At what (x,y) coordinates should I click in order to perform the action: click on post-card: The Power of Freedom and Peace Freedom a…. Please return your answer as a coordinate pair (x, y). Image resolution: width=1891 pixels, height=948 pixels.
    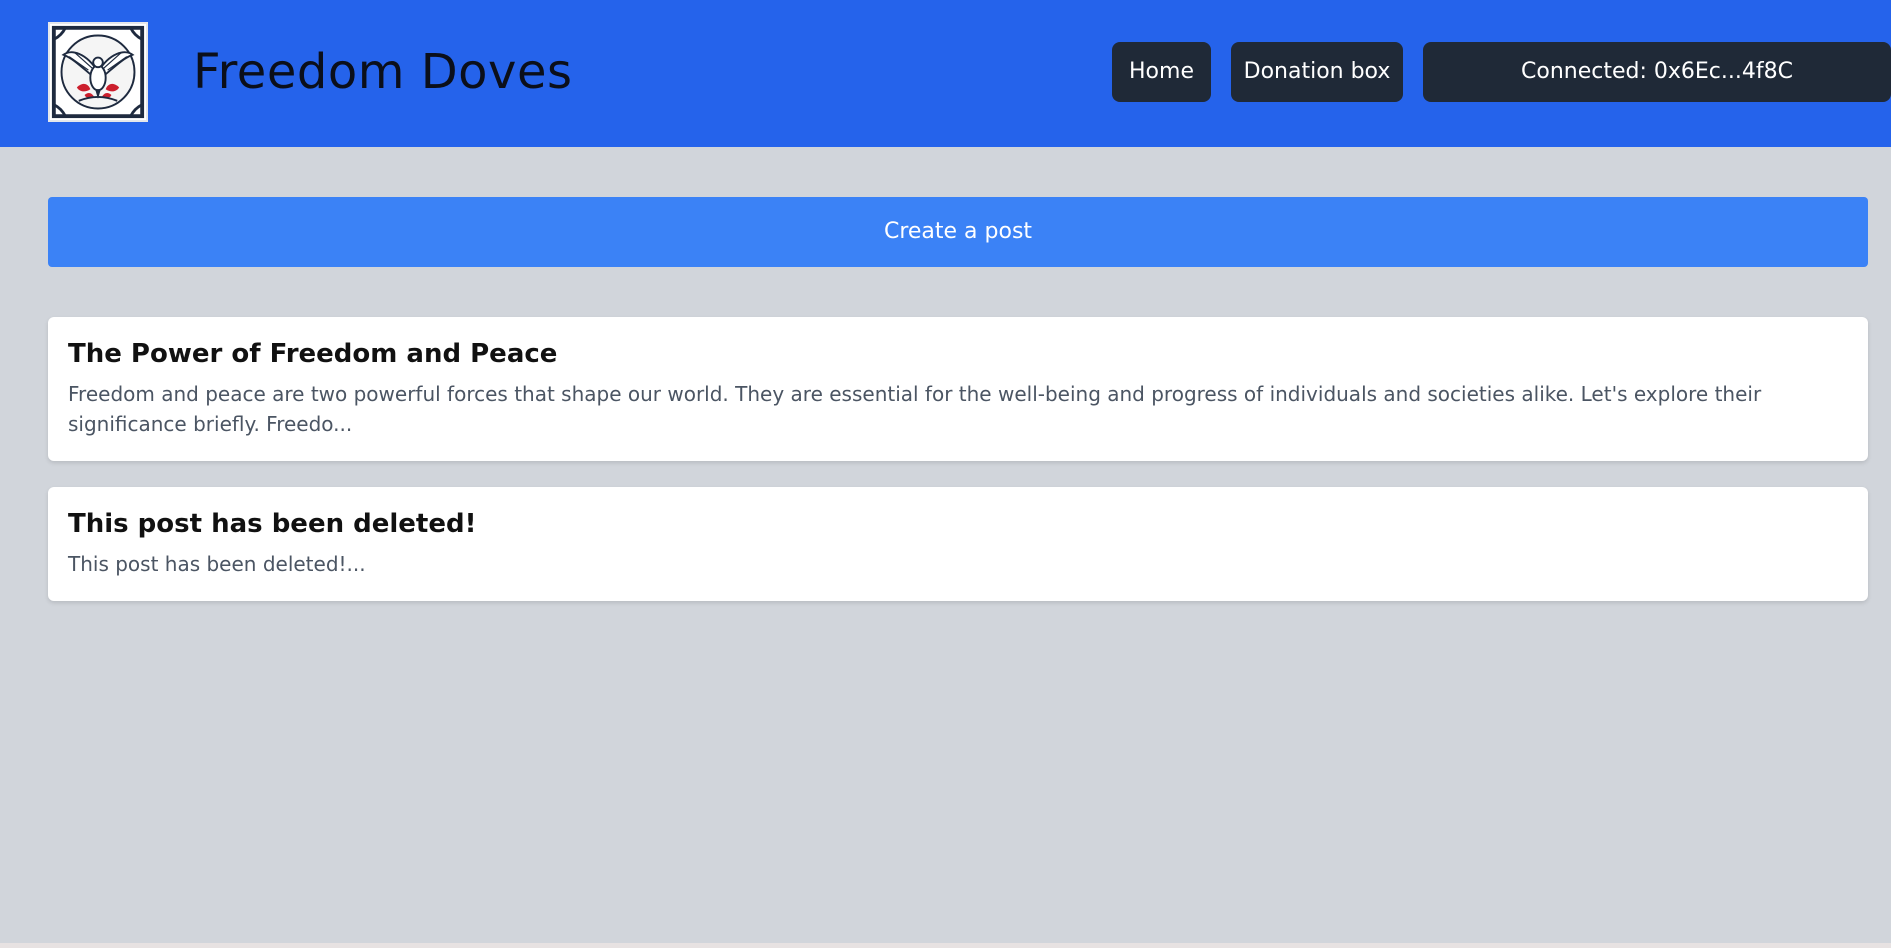
    Looking at the image, I should click on (958, 389).